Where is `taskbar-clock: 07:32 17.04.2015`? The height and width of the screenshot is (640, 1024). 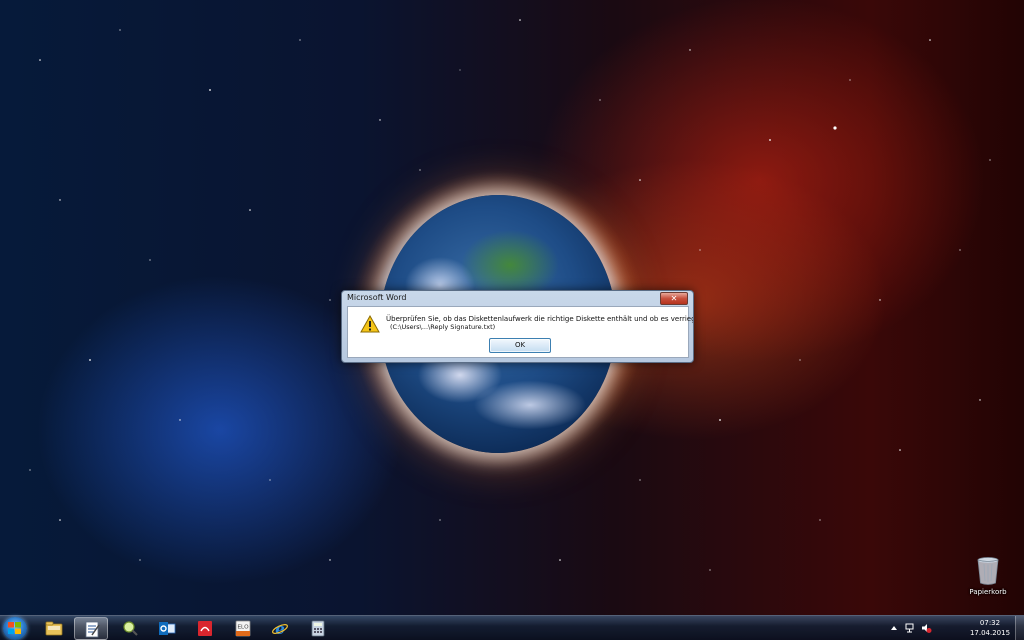
taskbar-clock: 07:32 17.04.2015 is located at coordinates (990, 628).